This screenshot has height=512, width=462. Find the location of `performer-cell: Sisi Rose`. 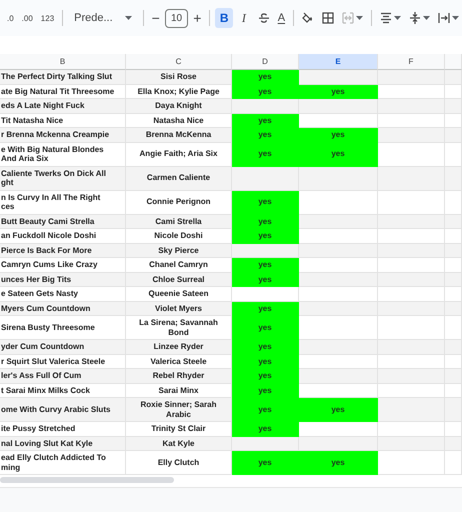

performer-cell: Sisi Rose is located at coordinates (179, 77).